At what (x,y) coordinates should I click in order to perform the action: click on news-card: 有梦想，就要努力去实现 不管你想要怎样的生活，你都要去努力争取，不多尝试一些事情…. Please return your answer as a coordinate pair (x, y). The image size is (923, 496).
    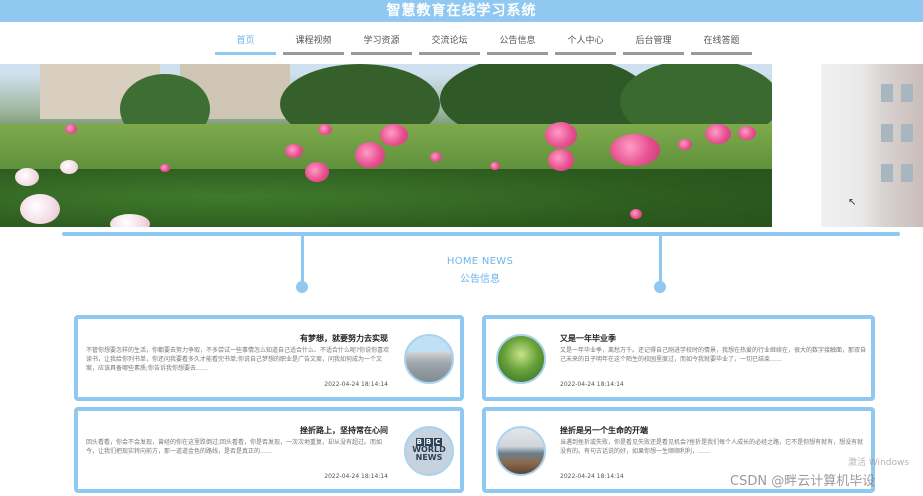
    Looking at the image, I should click on (269, 358).